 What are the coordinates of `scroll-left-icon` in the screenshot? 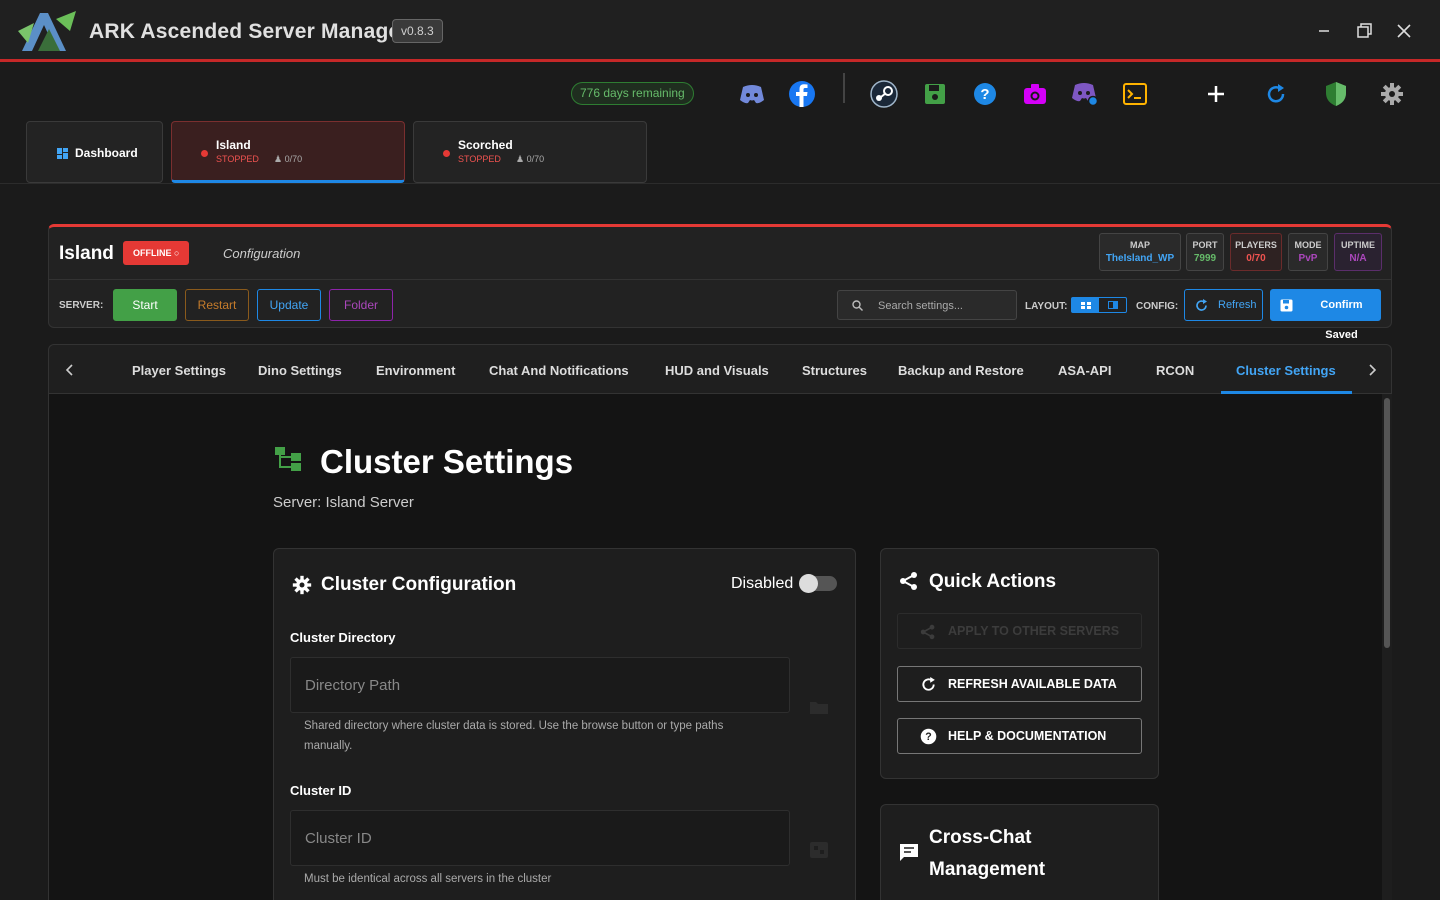 It's located at (70, 372).